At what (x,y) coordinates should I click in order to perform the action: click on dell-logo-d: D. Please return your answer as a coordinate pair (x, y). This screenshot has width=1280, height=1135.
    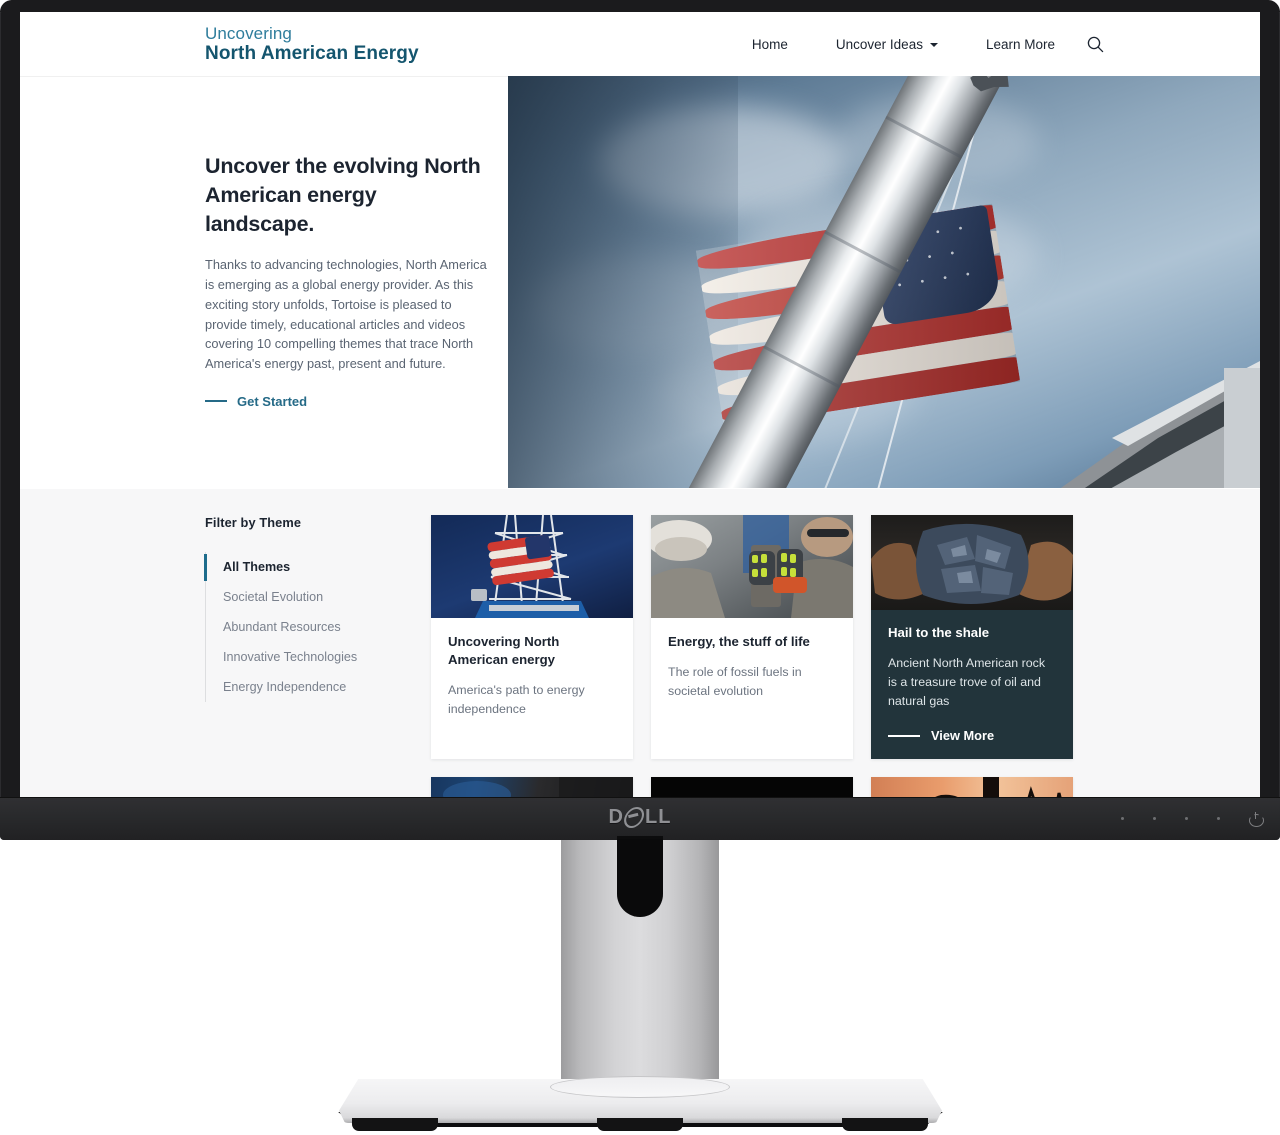
    Looking at the image, I should click on (616, 817).